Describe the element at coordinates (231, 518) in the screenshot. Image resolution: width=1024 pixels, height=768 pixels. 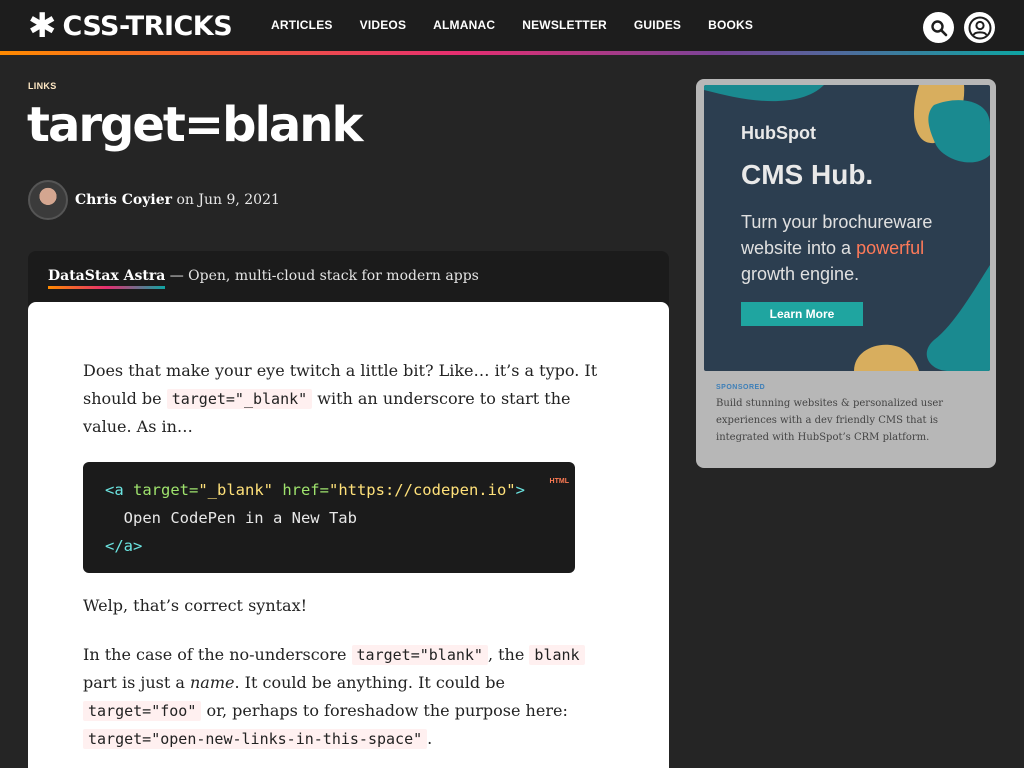
I see `code-line: Open CodePen in a New Tab` at that location.